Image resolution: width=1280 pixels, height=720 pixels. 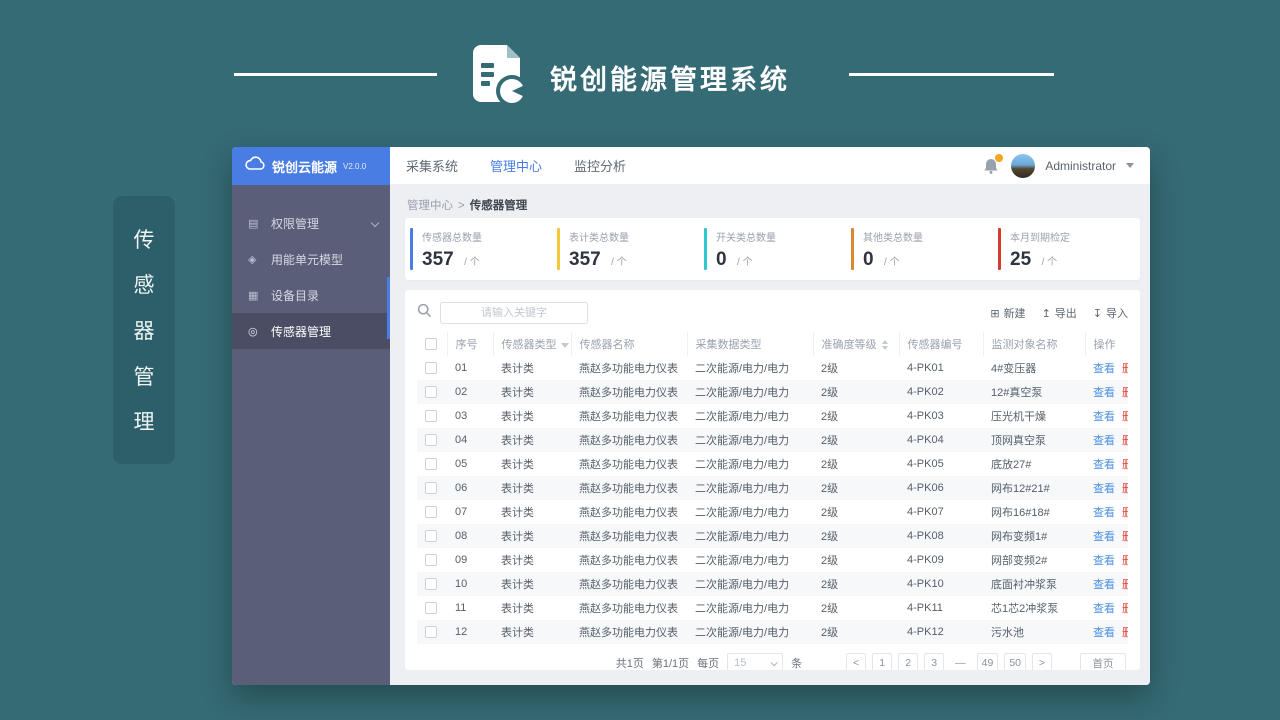 What do you see at coordinates (960, 661) in the screenshot?
I see `page-button: —` at bounding box center [960, 661].